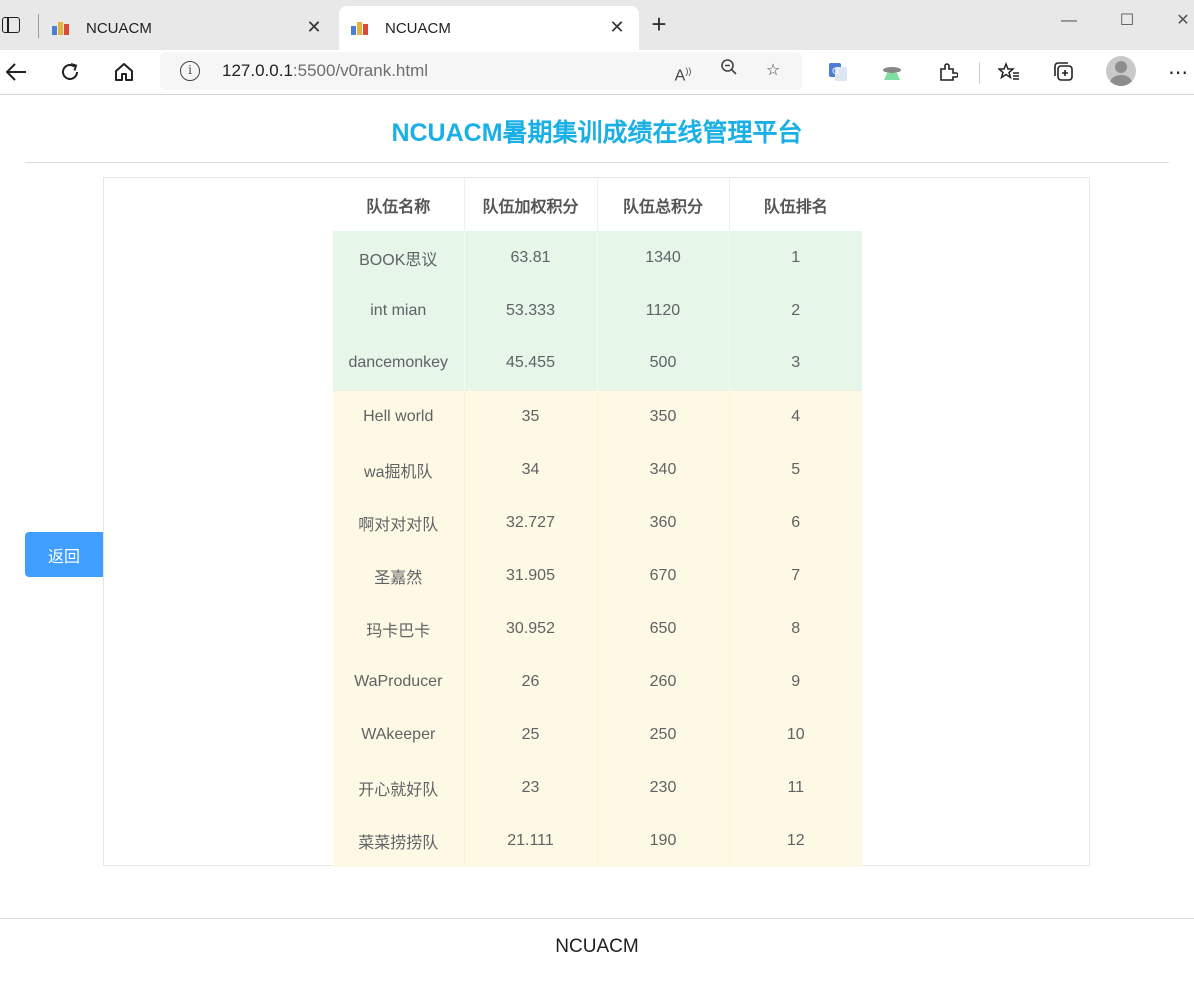  Describe the element at coordinates (795, 575) in the screenshot. I see `rank-cell: 7` at that location.